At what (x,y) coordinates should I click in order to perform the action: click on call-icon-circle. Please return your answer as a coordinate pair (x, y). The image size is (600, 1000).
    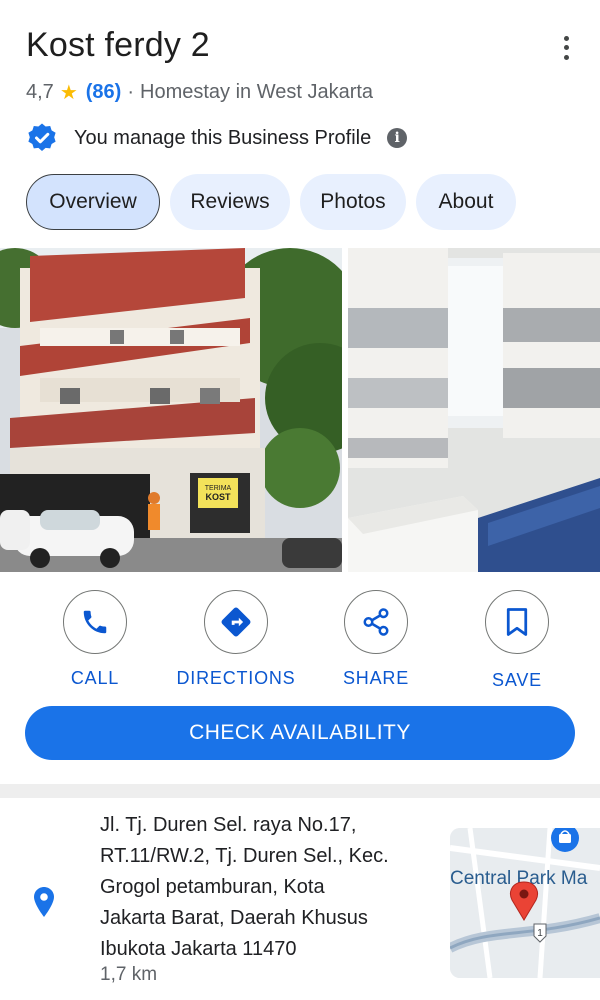
    Looking at the image, I should click on (95, 622).